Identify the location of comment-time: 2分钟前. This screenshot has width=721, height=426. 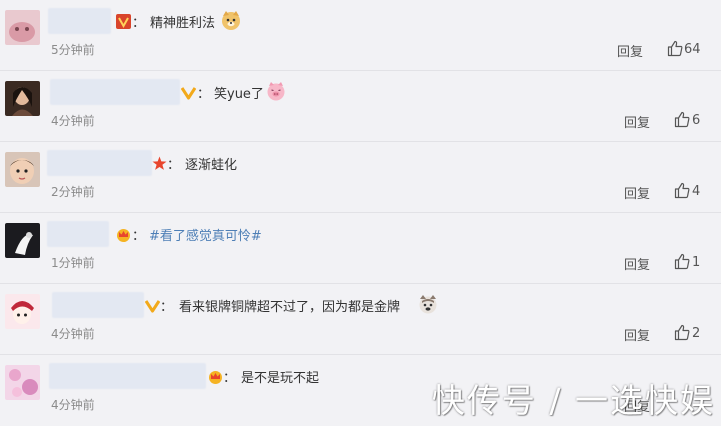
(73, 192).